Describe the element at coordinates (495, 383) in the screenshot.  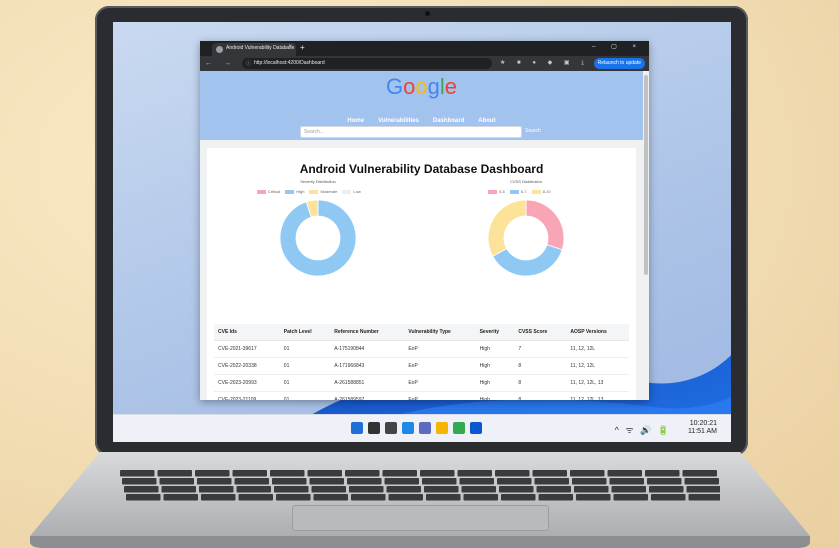
I see `table-cell: High` at that location.